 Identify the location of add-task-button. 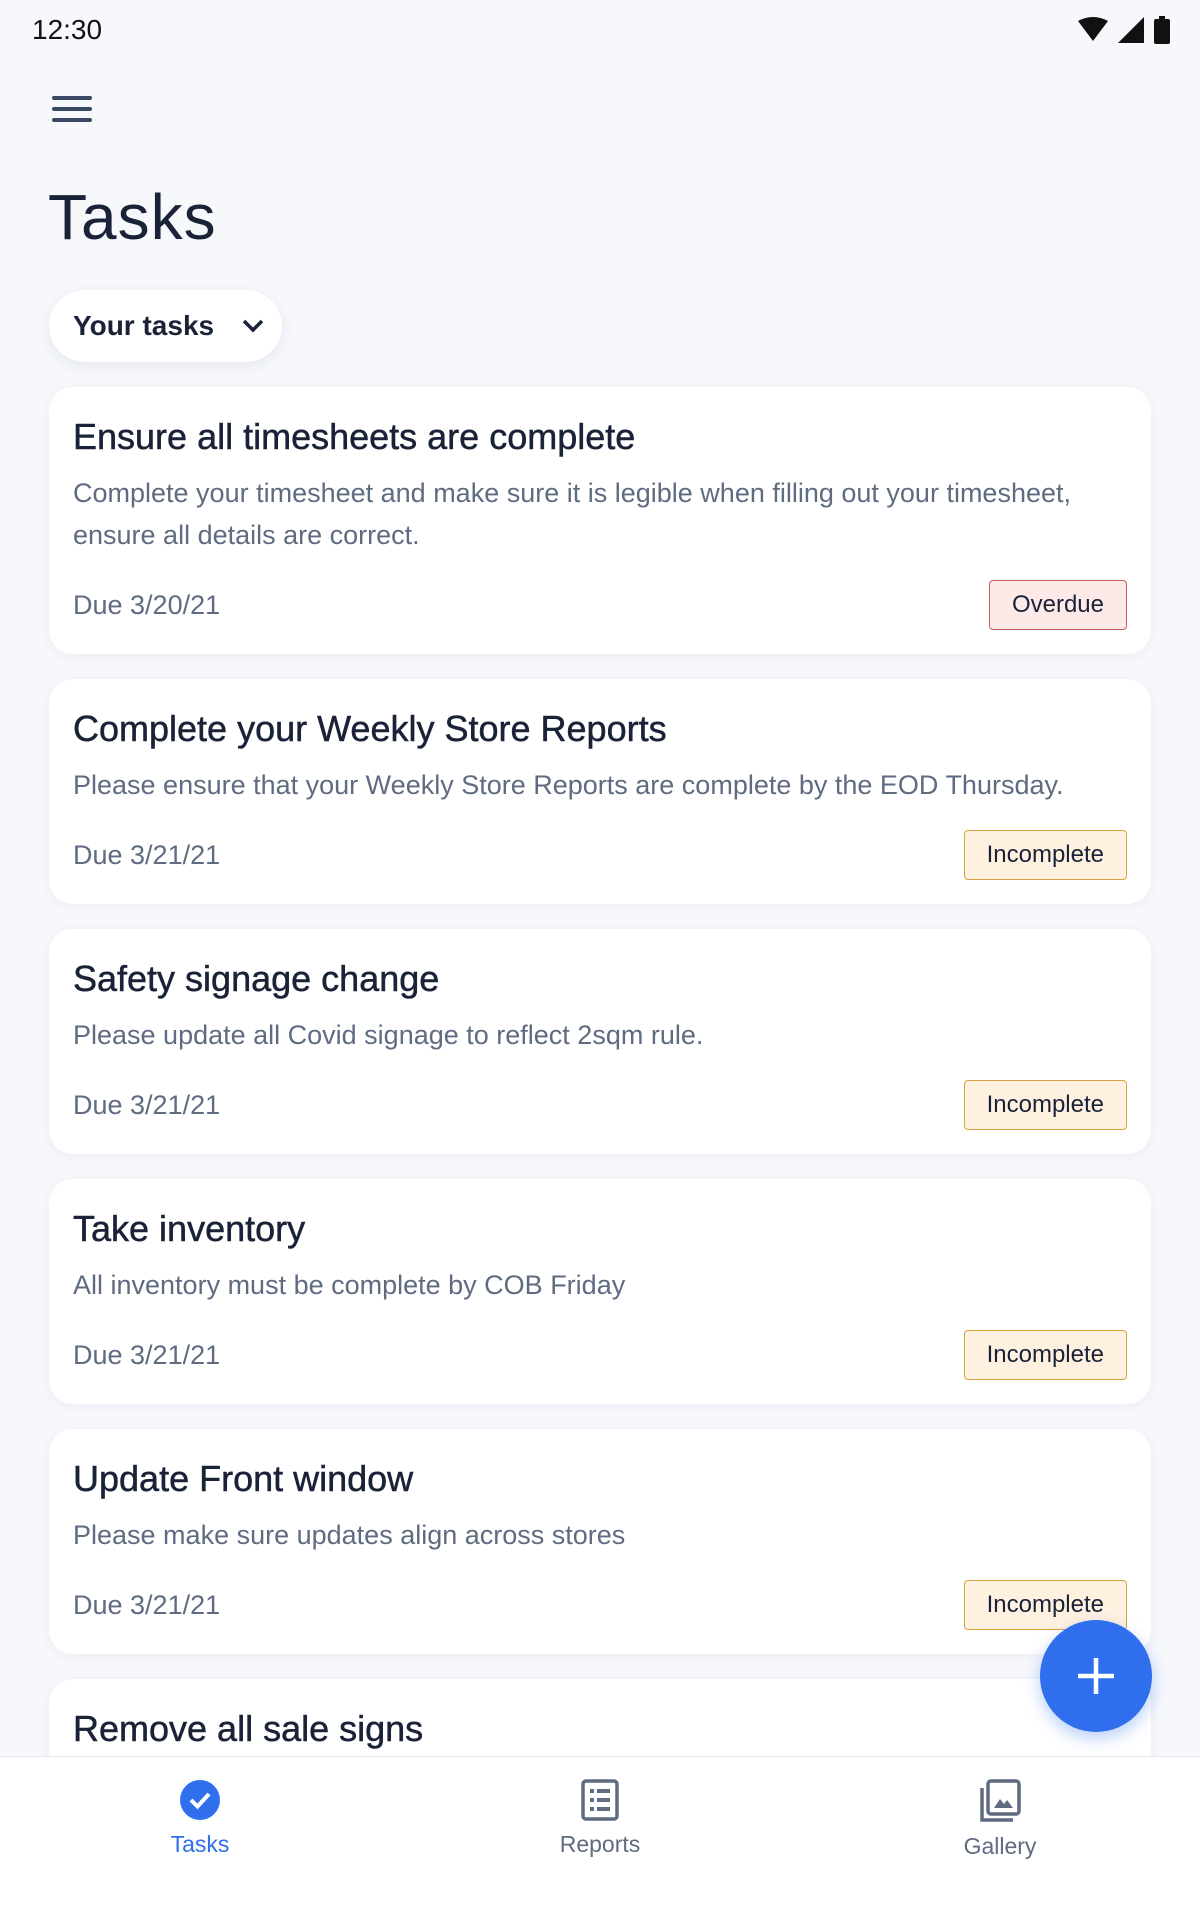
(1096, 1676).